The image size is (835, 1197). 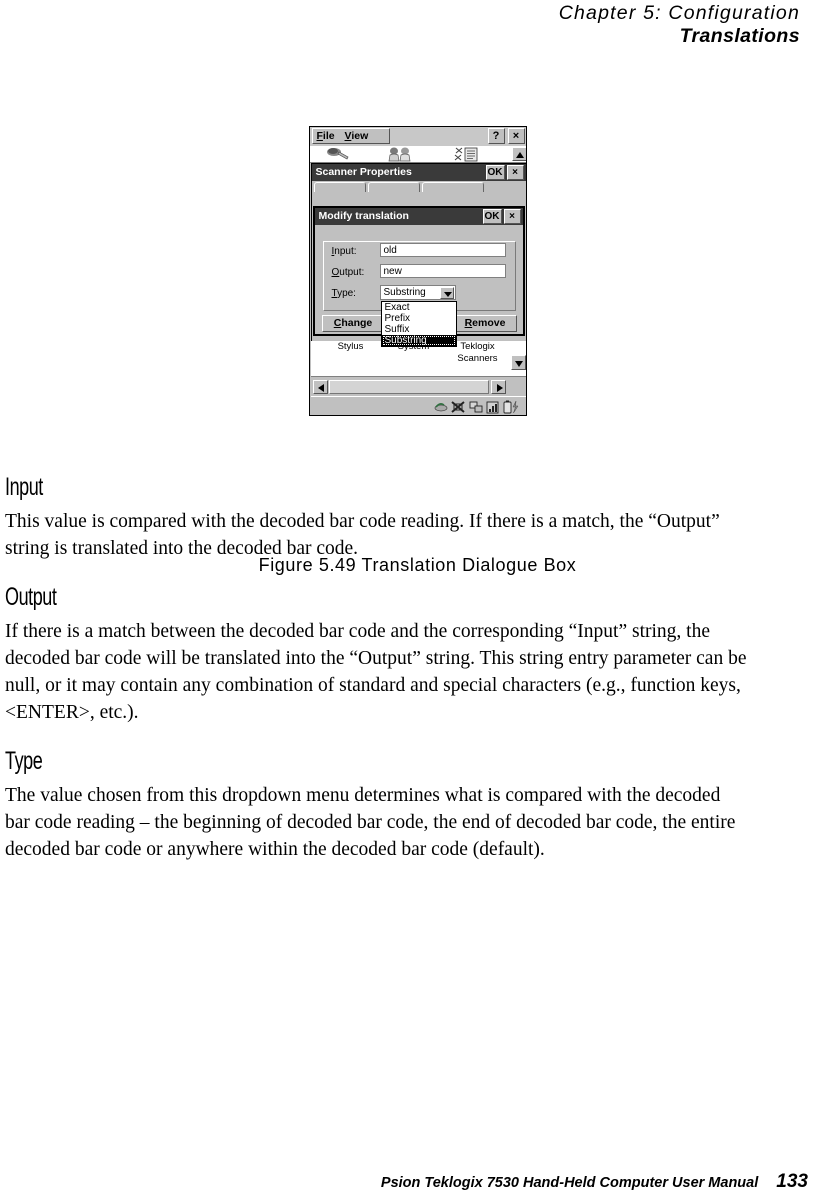 I want to click on caption-scanners: Scanners, so click(x=477, y=358).